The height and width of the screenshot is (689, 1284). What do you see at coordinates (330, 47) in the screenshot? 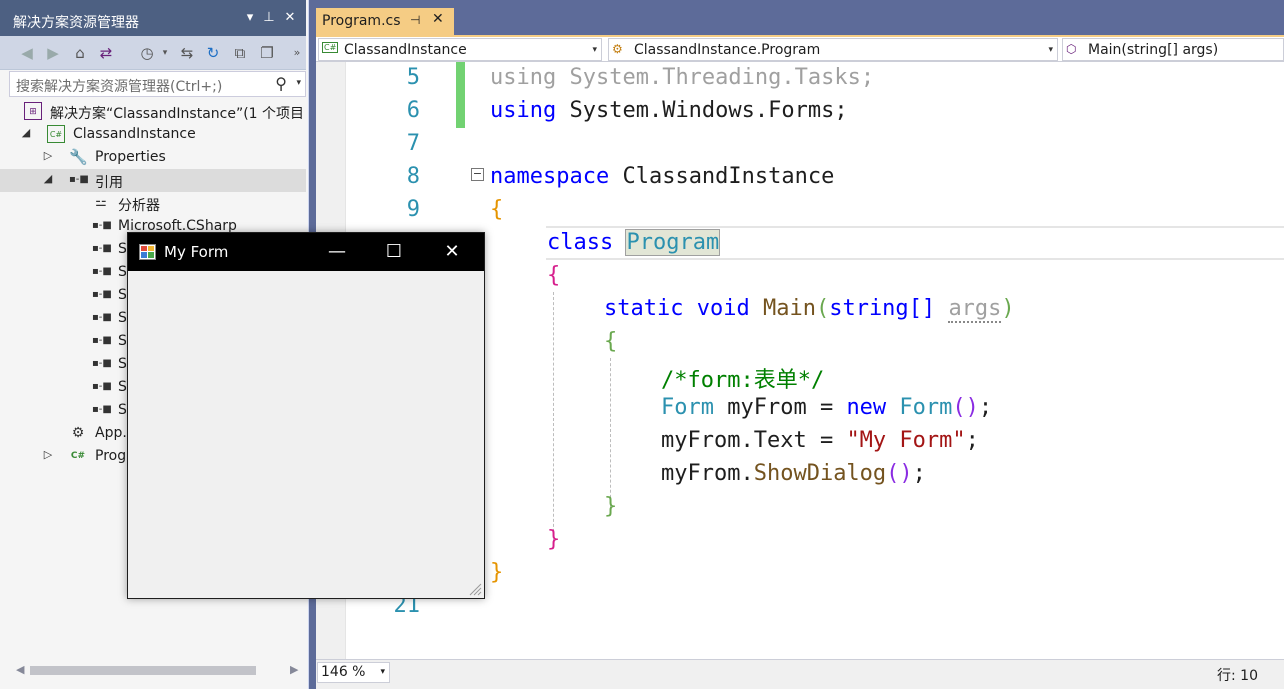
I see `csharp-project-icon: C#` at bounding box center [330, 47].